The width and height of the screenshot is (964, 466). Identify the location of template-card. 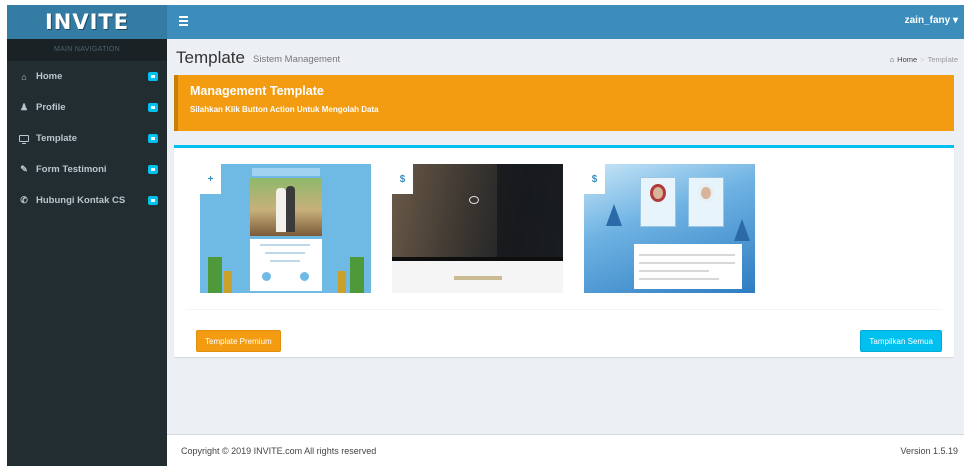
(286, 265).